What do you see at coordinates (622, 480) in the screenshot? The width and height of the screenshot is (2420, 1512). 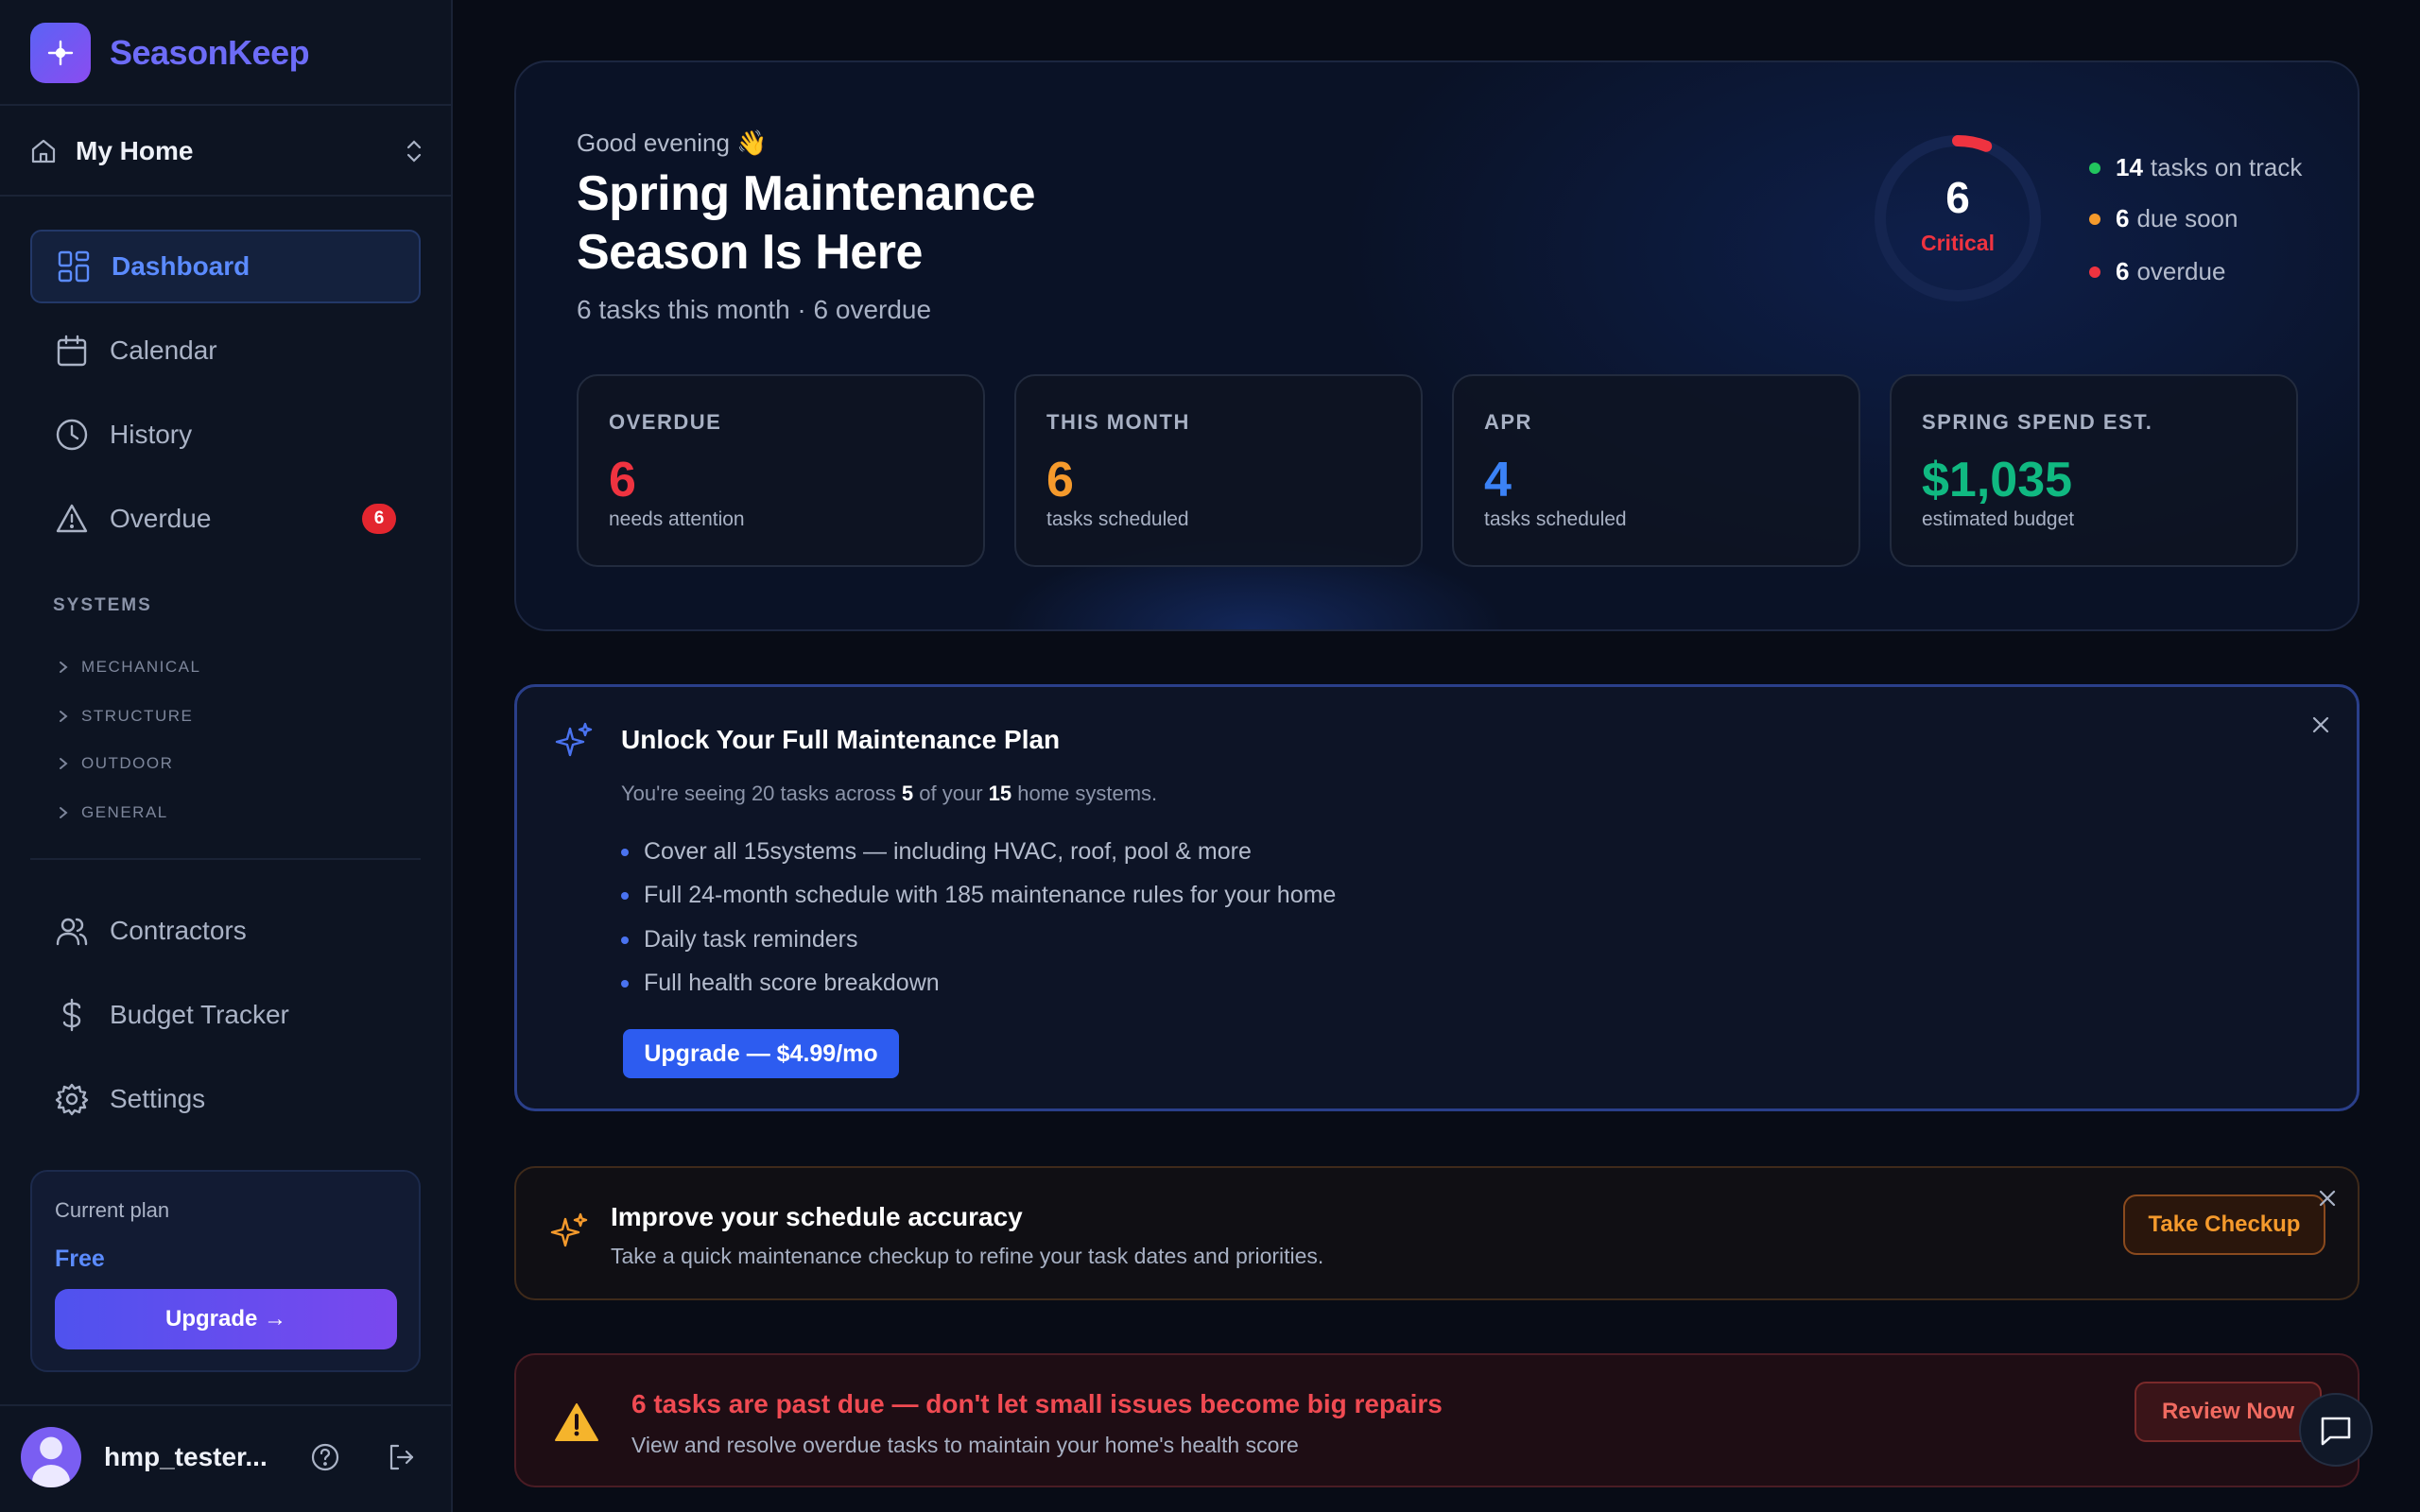 I see `stat-value: 6` at bounding box center [622, 480].